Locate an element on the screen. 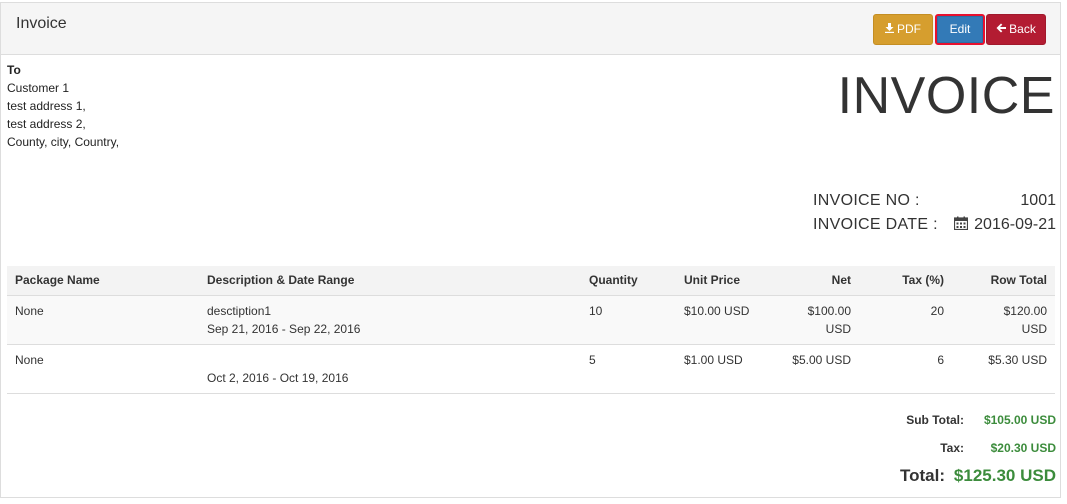 This screenshot has width=1067, height=504. invoice-number-value: 1001 is located at coordinates (1038, 200).